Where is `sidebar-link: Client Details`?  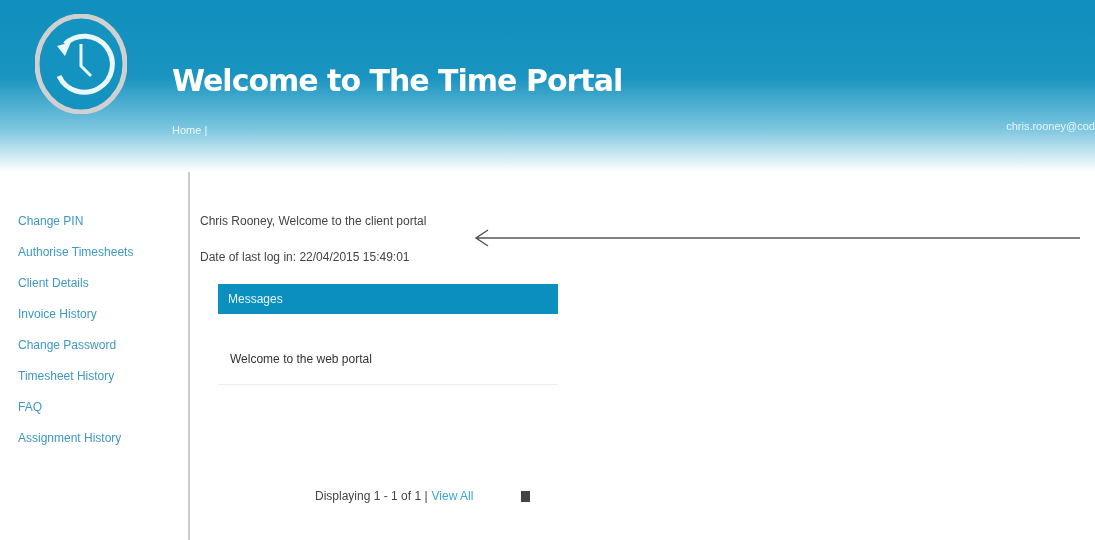
sidebar-link: Client Details is located at coordinates (103, 283).